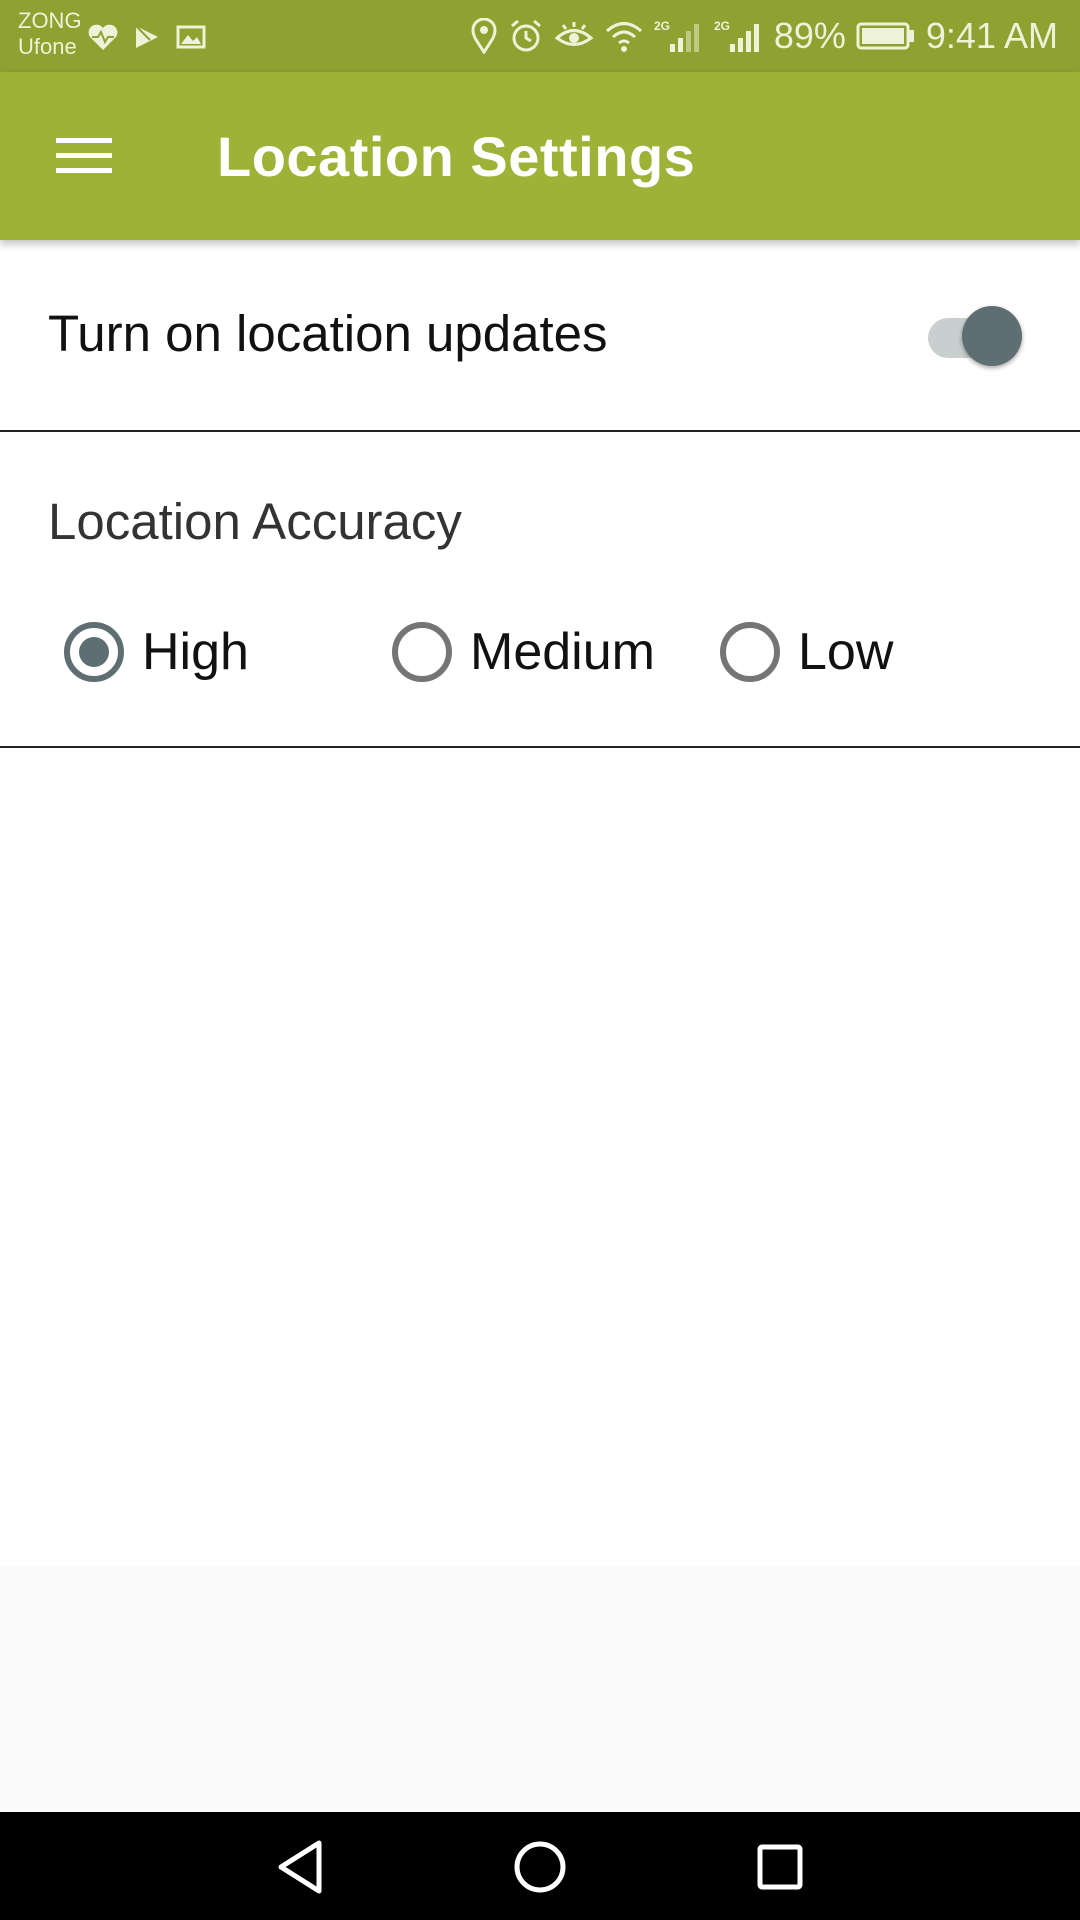 The width and height of the screenshot is (1080, 1920). I want to click on wifi-icon, so click(623, 37).